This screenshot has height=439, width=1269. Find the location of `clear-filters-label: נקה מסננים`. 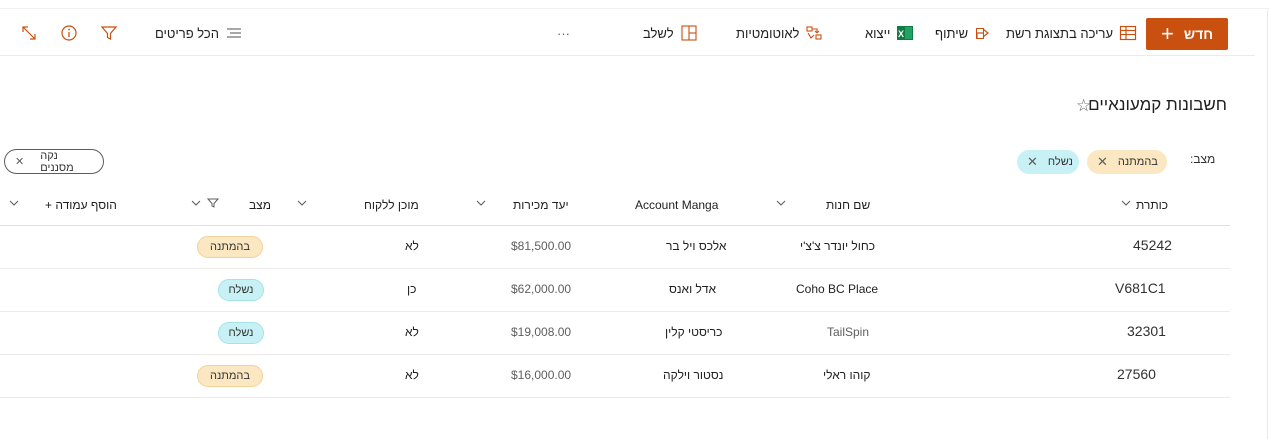

clear-filters-label: נקה מסננים is located at coordinates (57, 161).